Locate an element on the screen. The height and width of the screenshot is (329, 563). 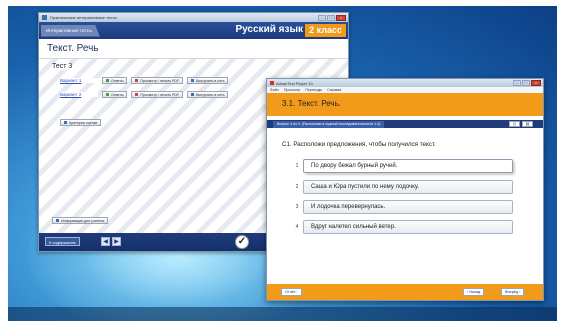
option-number: 1 is located at coordinates (297, 166).